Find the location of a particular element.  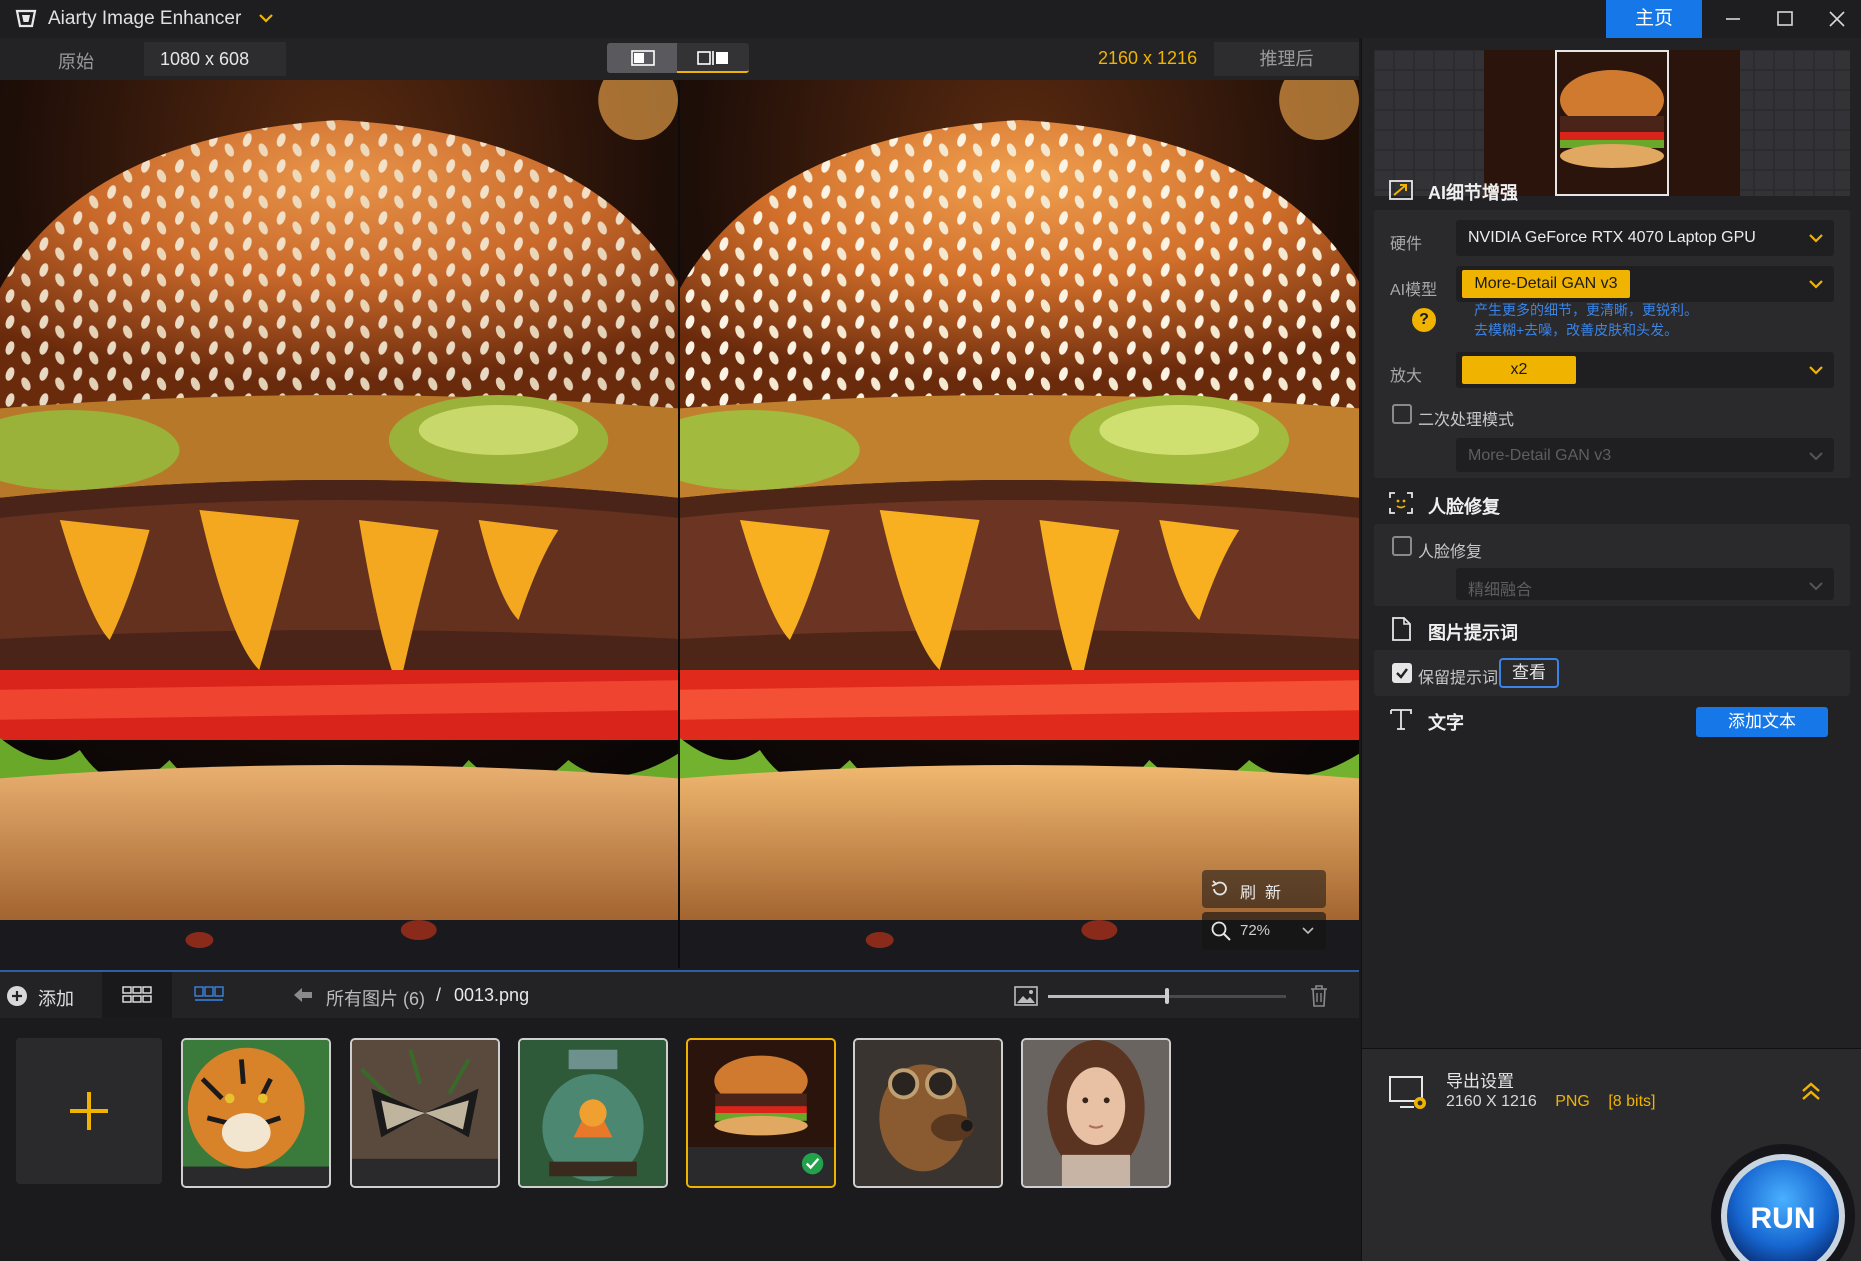

refresh-button: 刷新 is located at coordinates (1264, 889).